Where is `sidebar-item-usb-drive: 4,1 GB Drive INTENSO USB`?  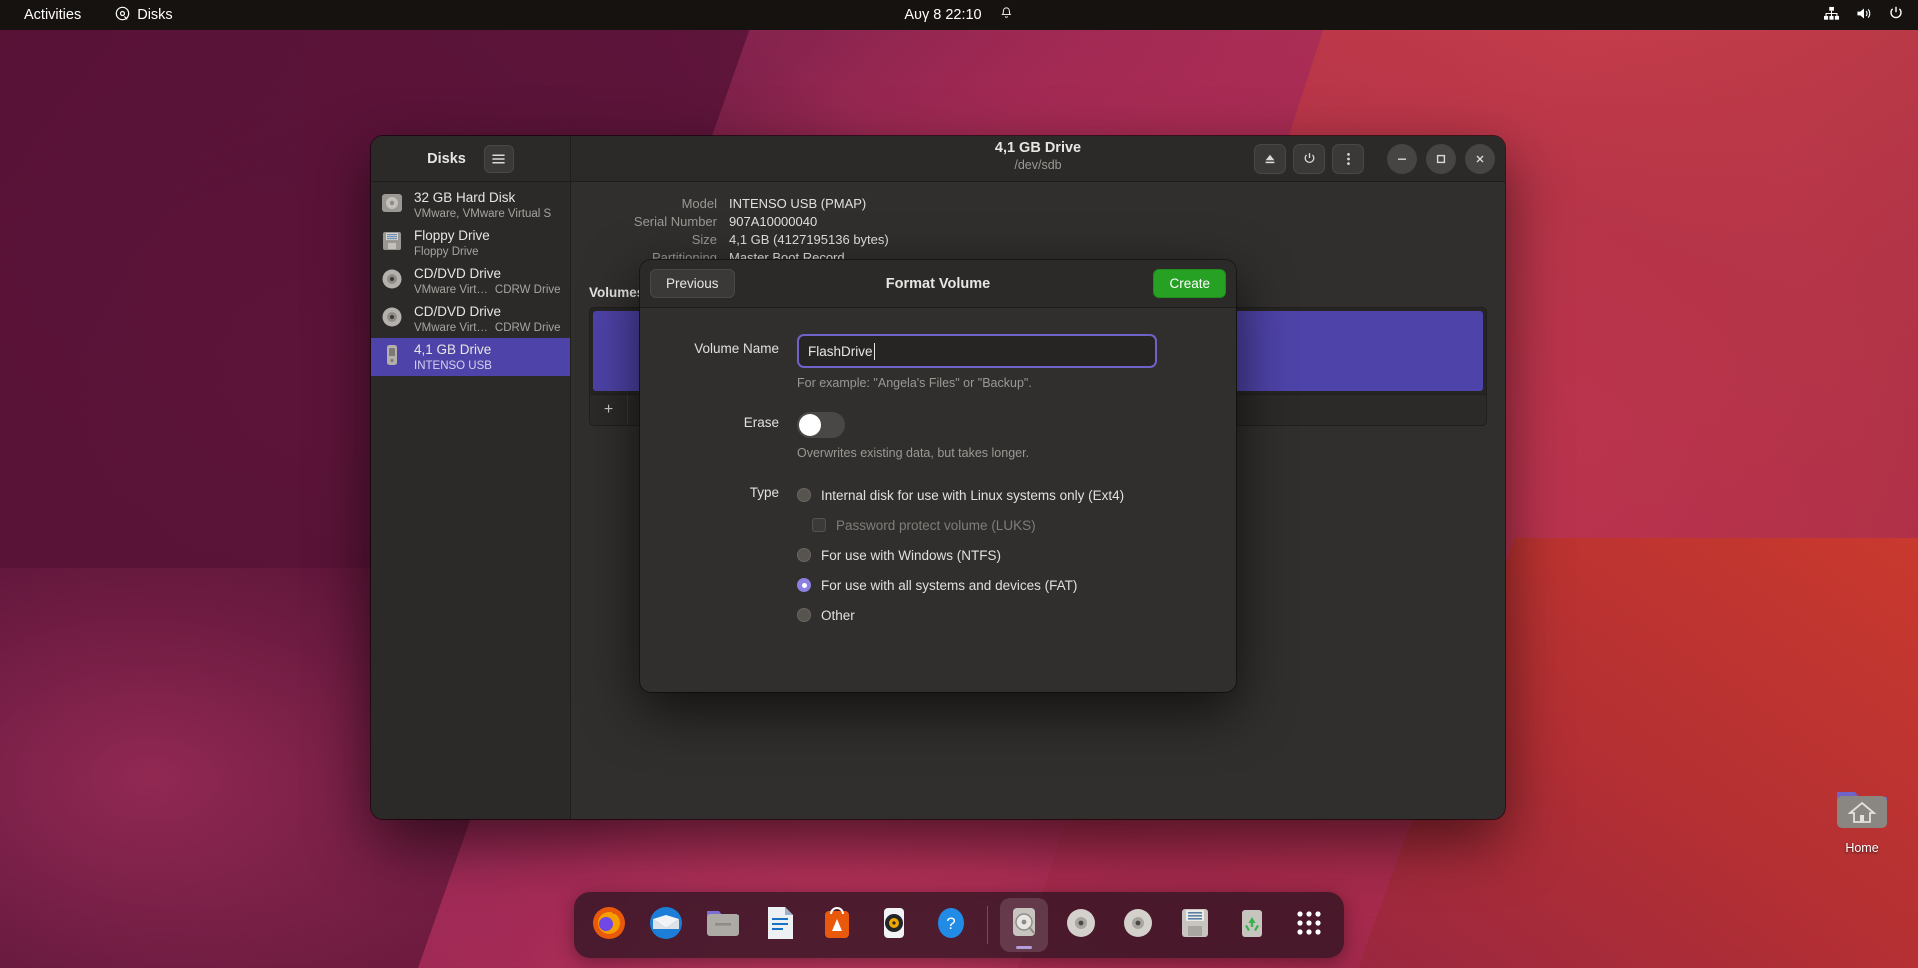 sidebar-item-usb-drive: 4,1 GB Drive INTENSO USB is located at coordinates (470, 357).